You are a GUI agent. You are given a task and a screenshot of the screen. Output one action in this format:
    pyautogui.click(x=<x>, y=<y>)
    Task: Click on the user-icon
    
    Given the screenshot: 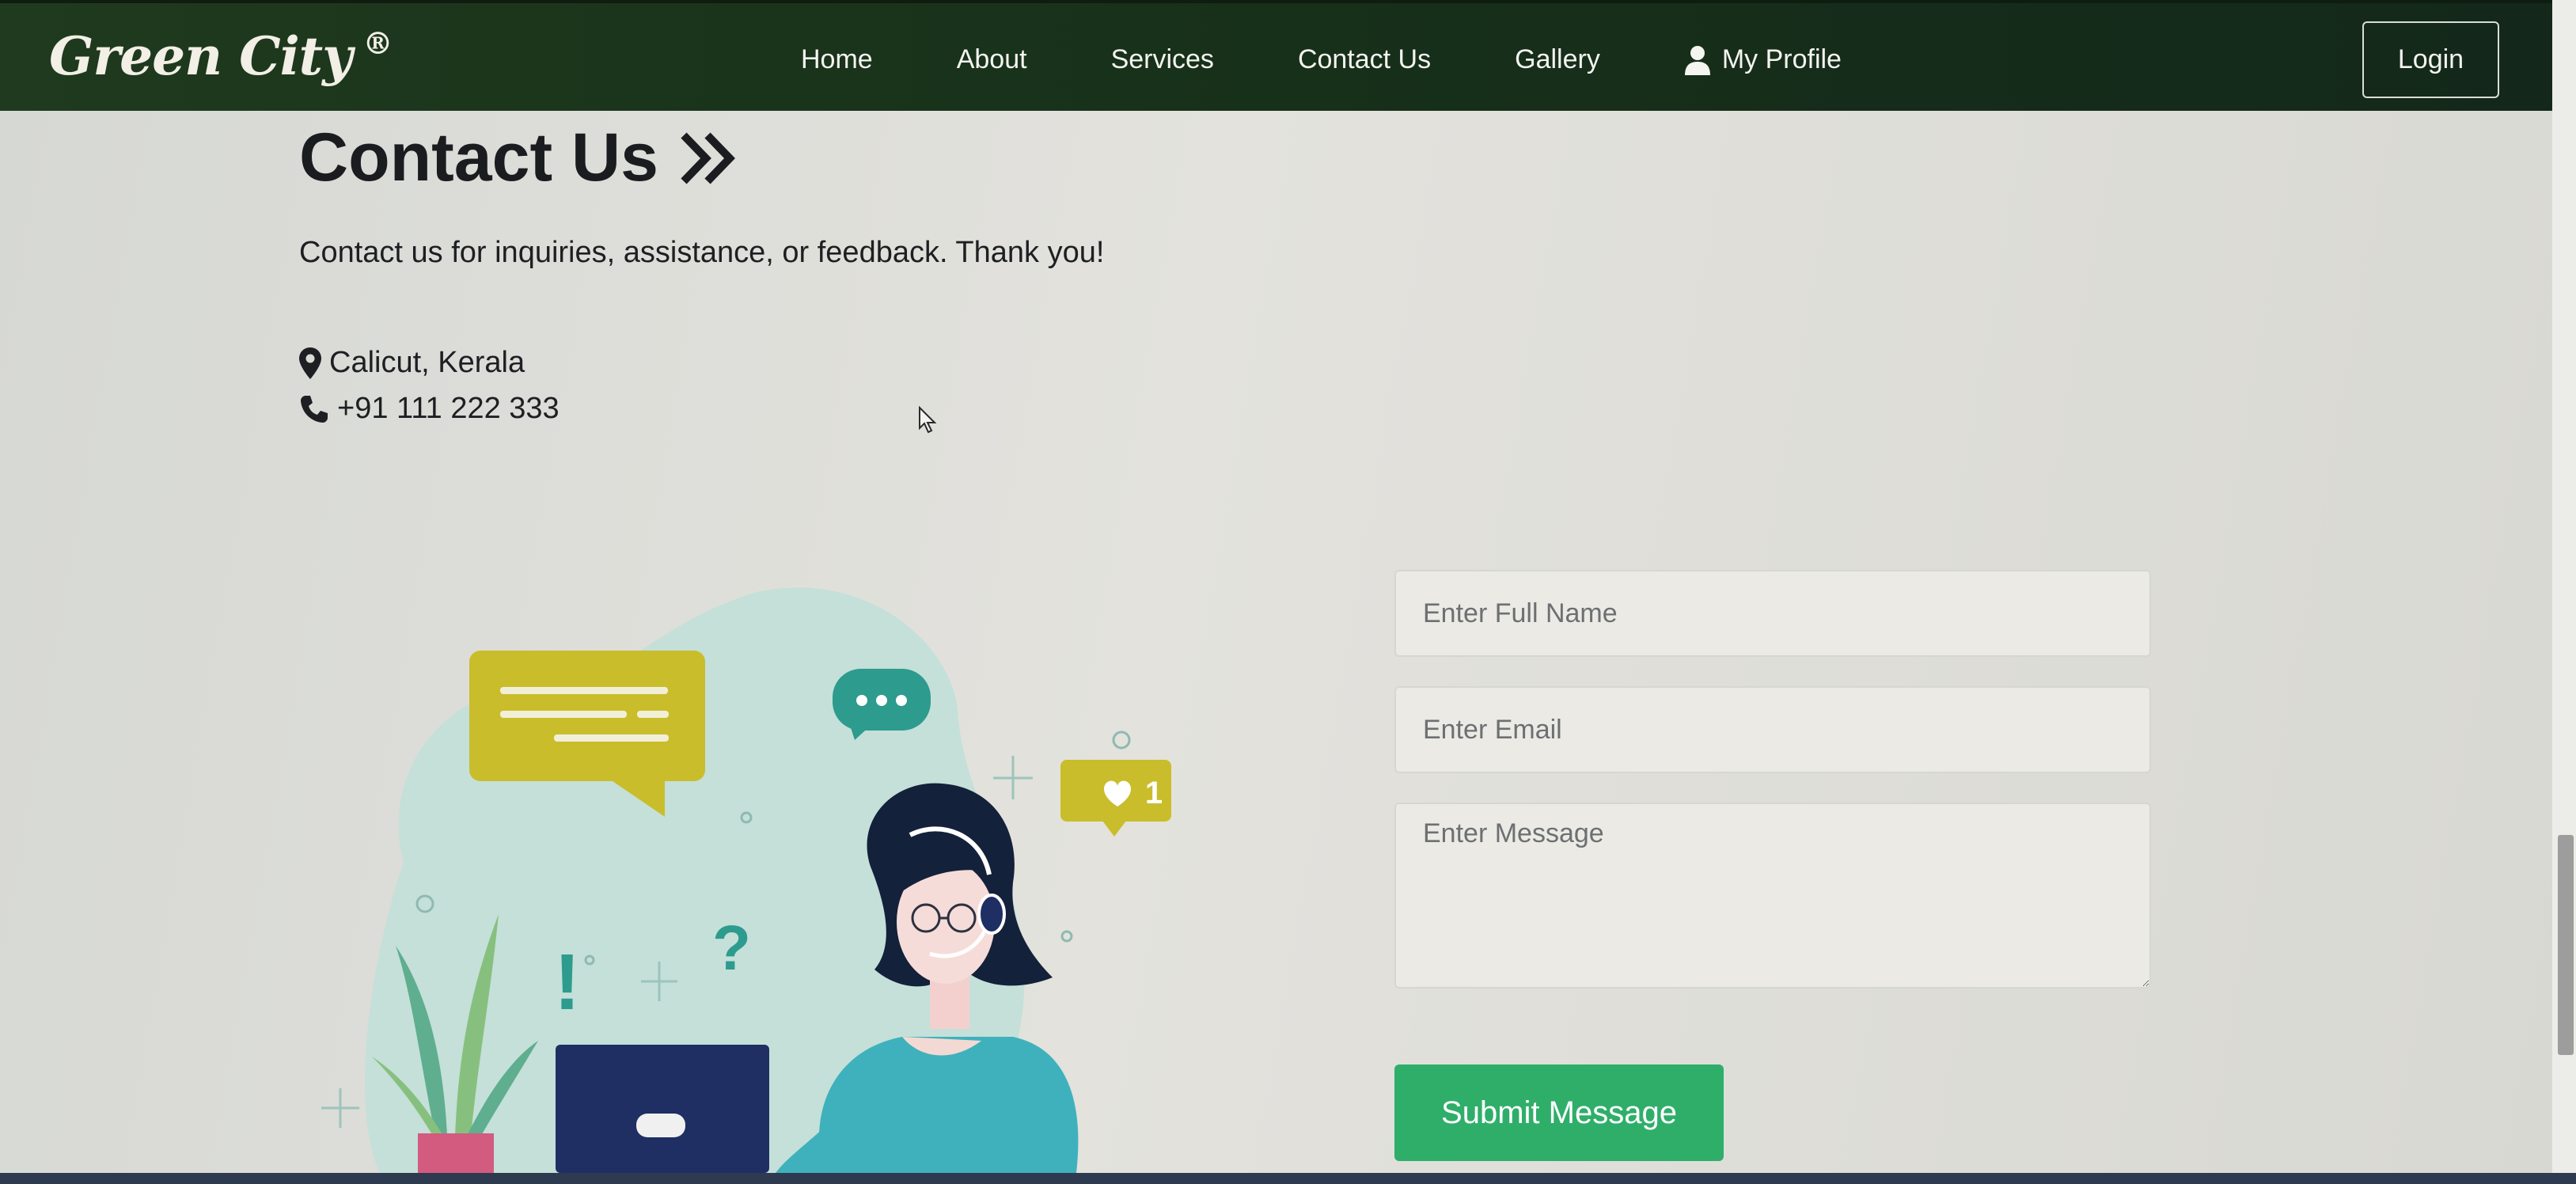 What is the action you would take?
    pyautogui.click(x=1697, y=60)
    